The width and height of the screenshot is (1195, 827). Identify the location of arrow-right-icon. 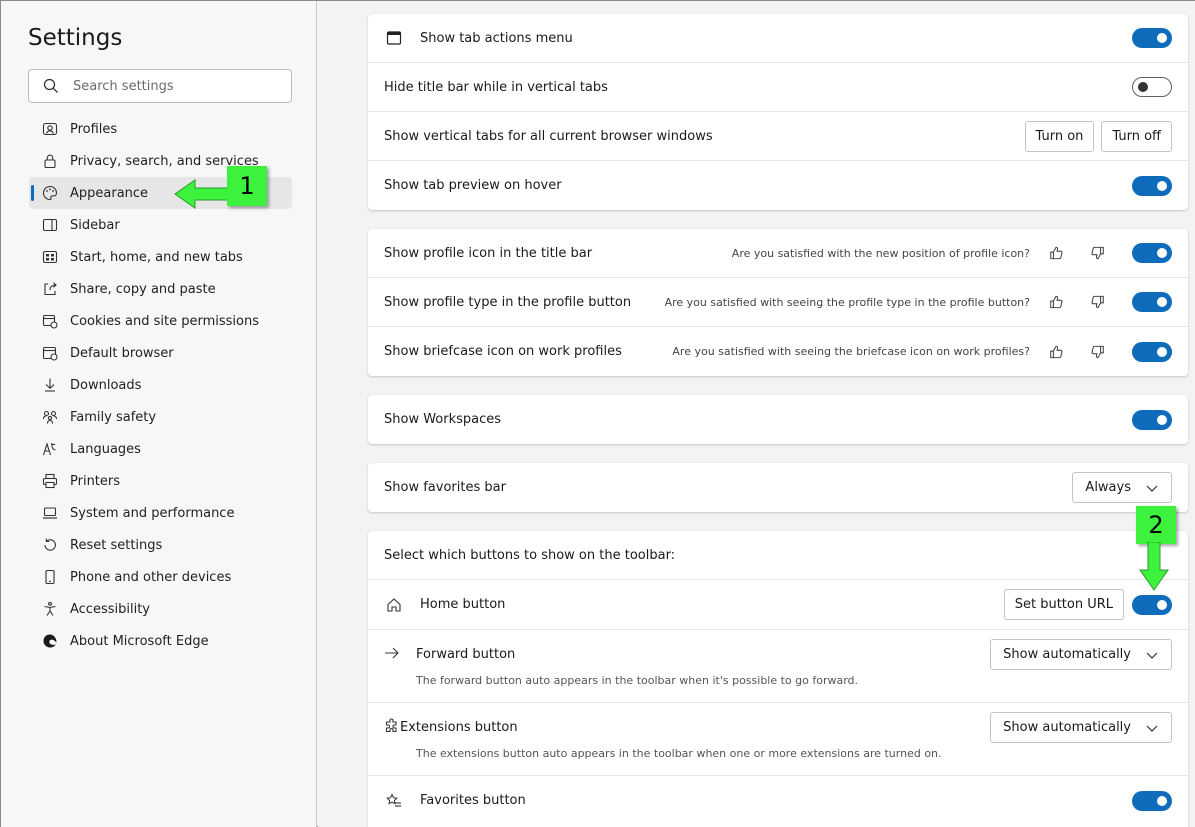
(392, 655).